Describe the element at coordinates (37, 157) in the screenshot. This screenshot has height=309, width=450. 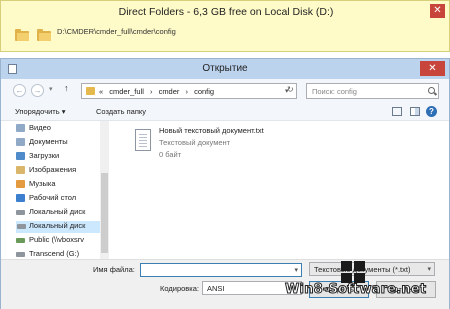
I see `sidebar-item-downloads: Загрузки` at that location.